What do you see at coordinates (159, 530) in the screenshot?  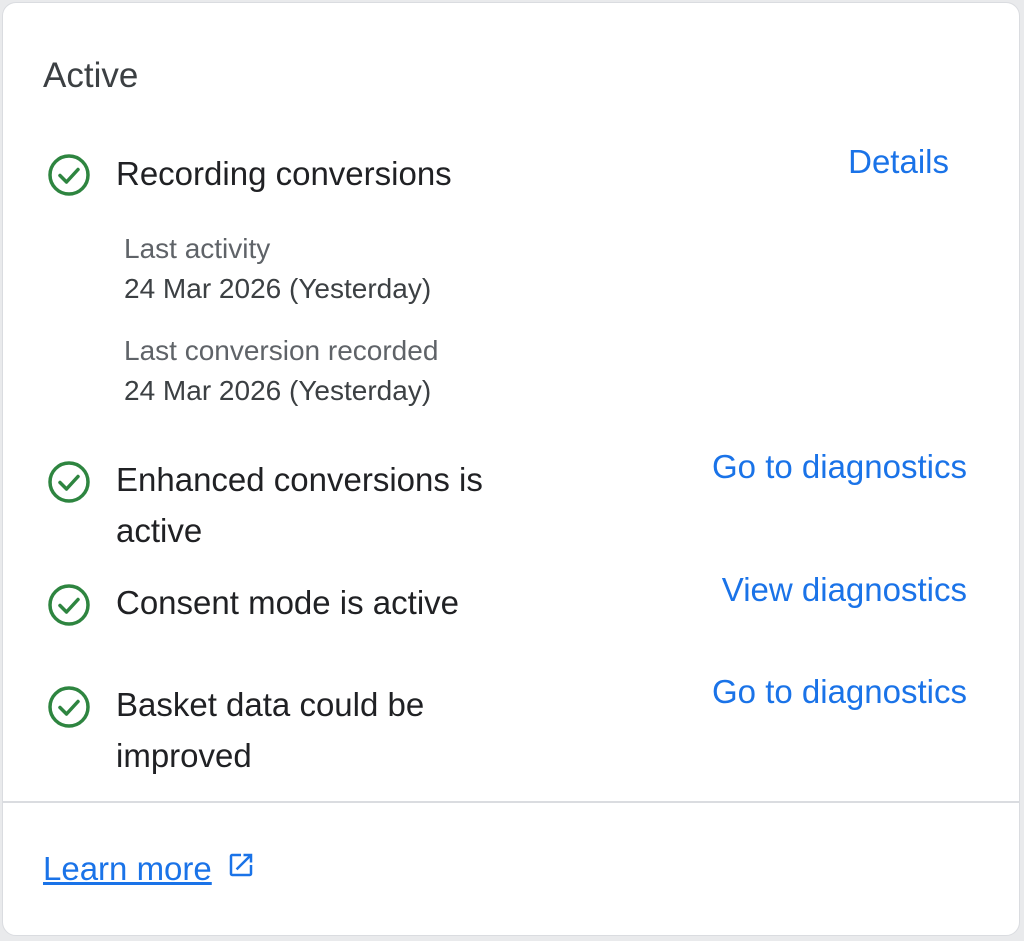 I see `status-label-enhanced-line2: active` at bounding box center [159, 530].